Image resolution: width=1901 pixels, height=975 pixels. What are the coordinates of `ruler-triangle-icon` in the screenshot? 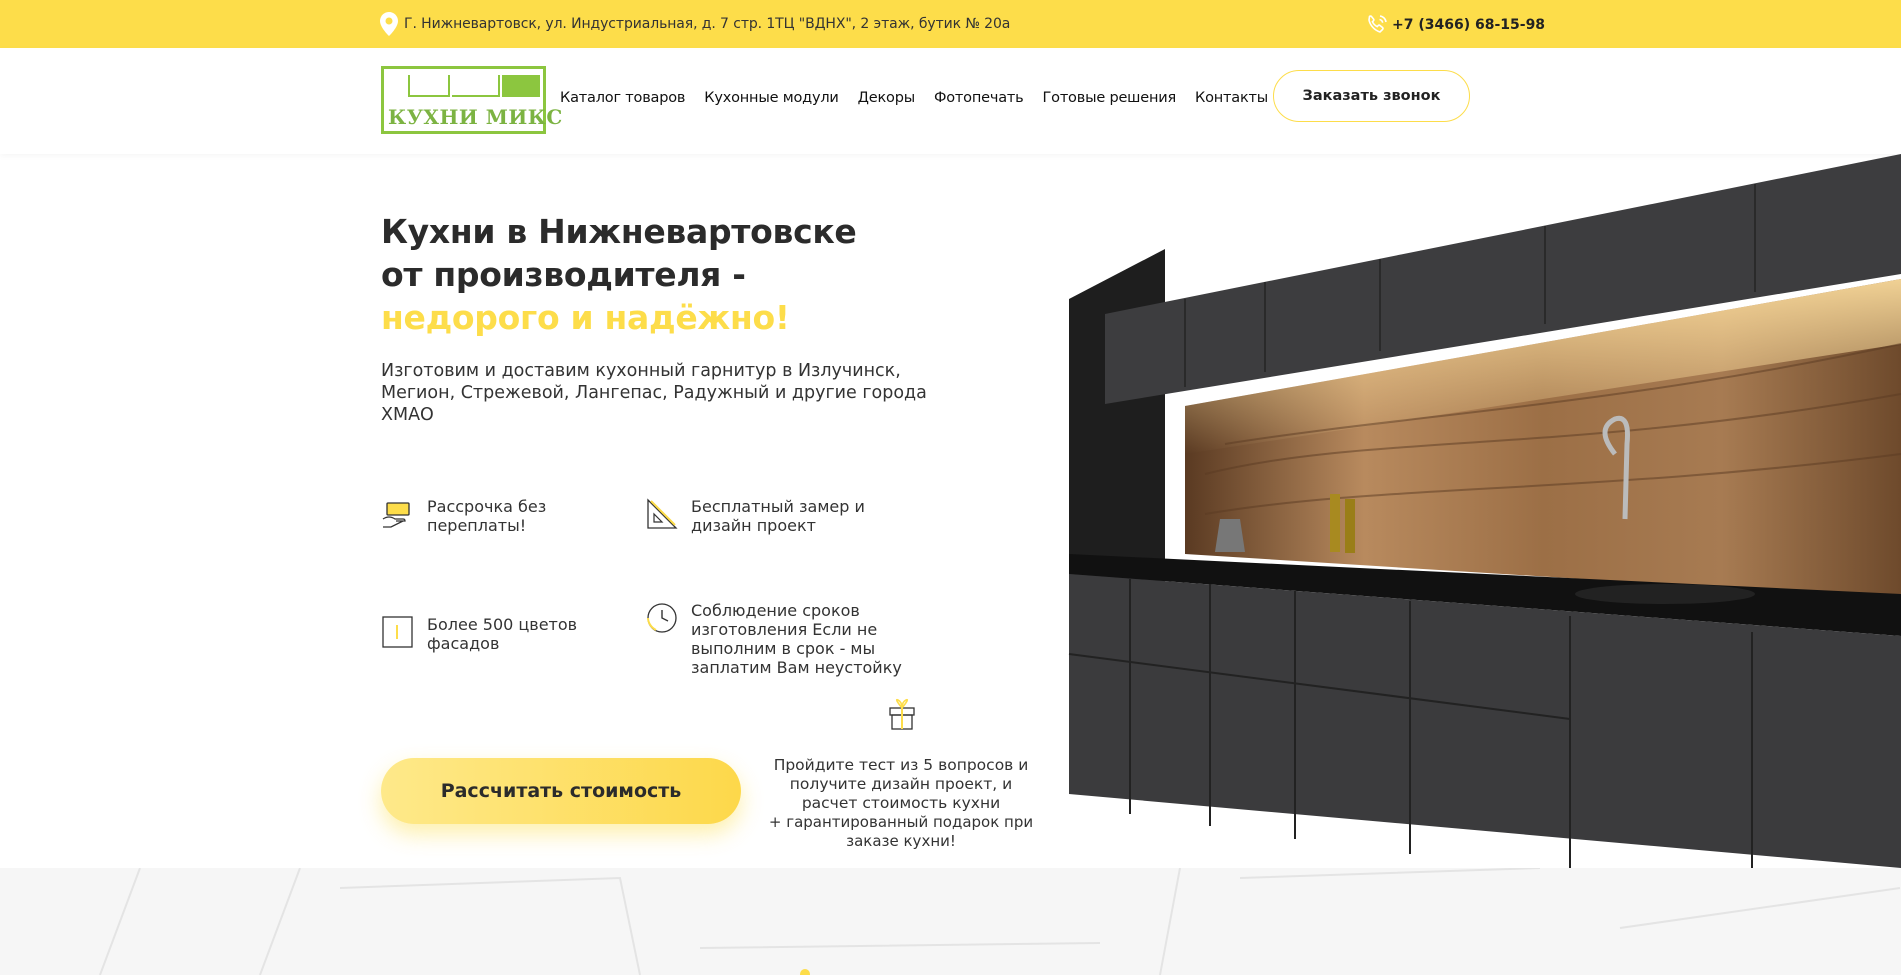 It's located at (662, 513).